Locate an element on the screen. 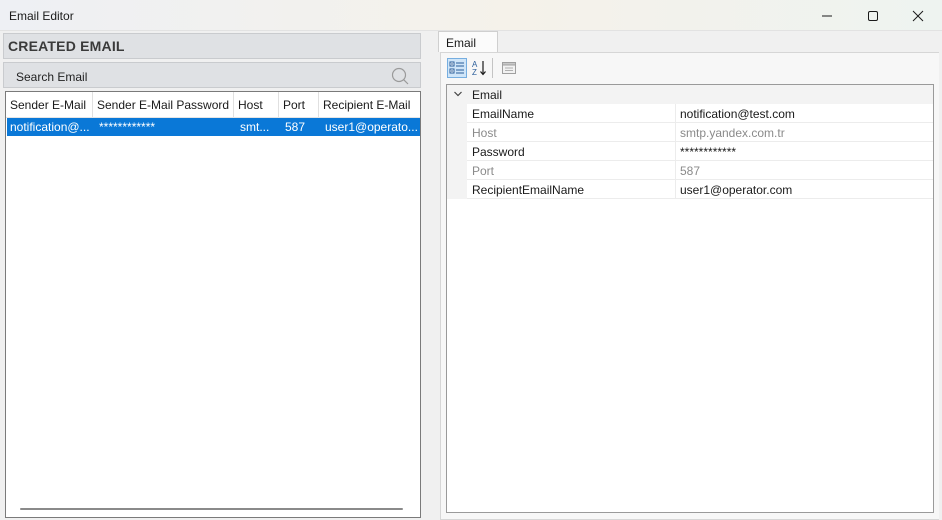  property-name: RecipientEmailName is located at coordinates (571, 189).